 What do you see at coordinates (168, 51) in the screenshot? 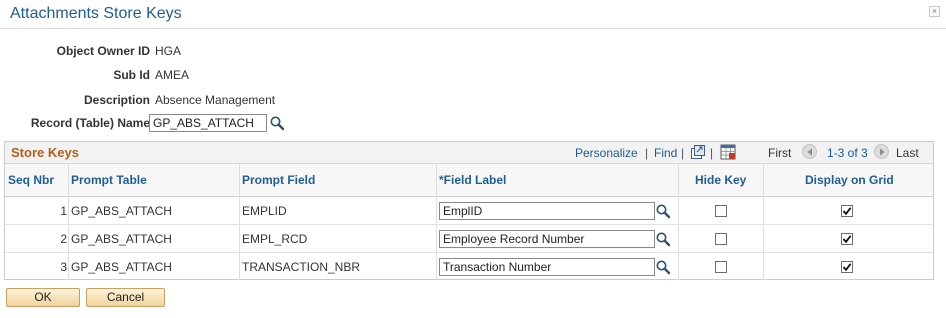
I see `object-owner-id-value: HGA` at bounding box center [168, 51].